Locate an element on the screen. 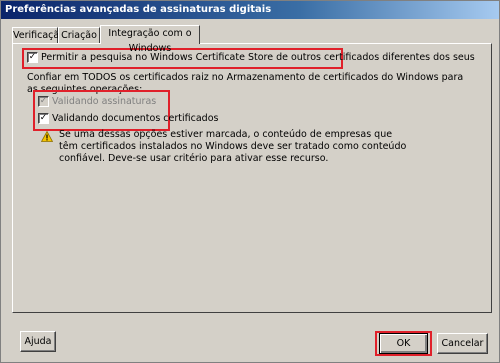  allow-search-checkbox: ✓ is located at coordinates (32, 57).